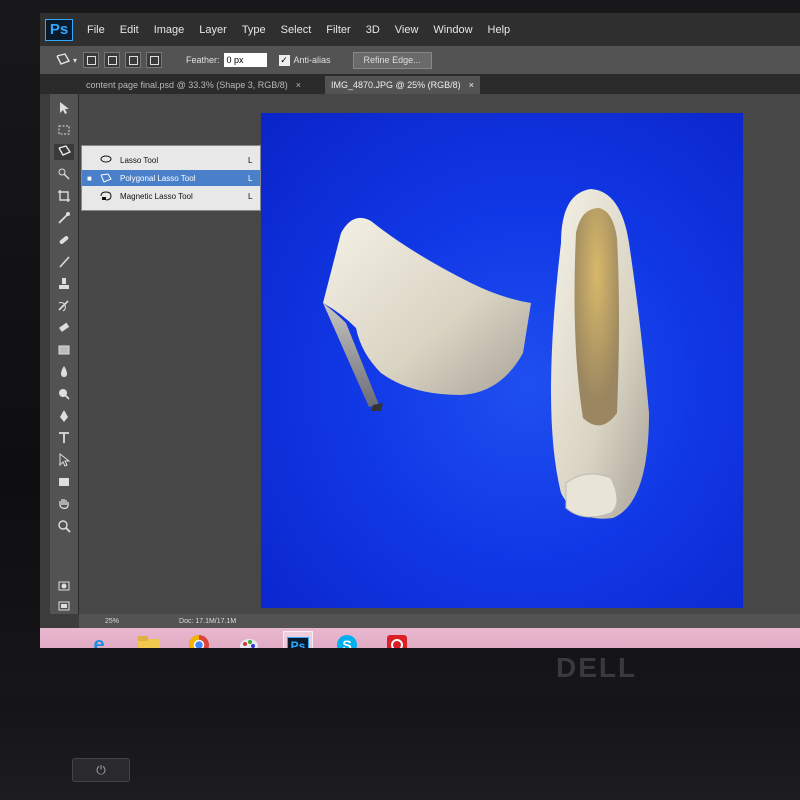 The image size is (800, 800). I want to click on internet-explorer-icon: e, so click(99, 640).